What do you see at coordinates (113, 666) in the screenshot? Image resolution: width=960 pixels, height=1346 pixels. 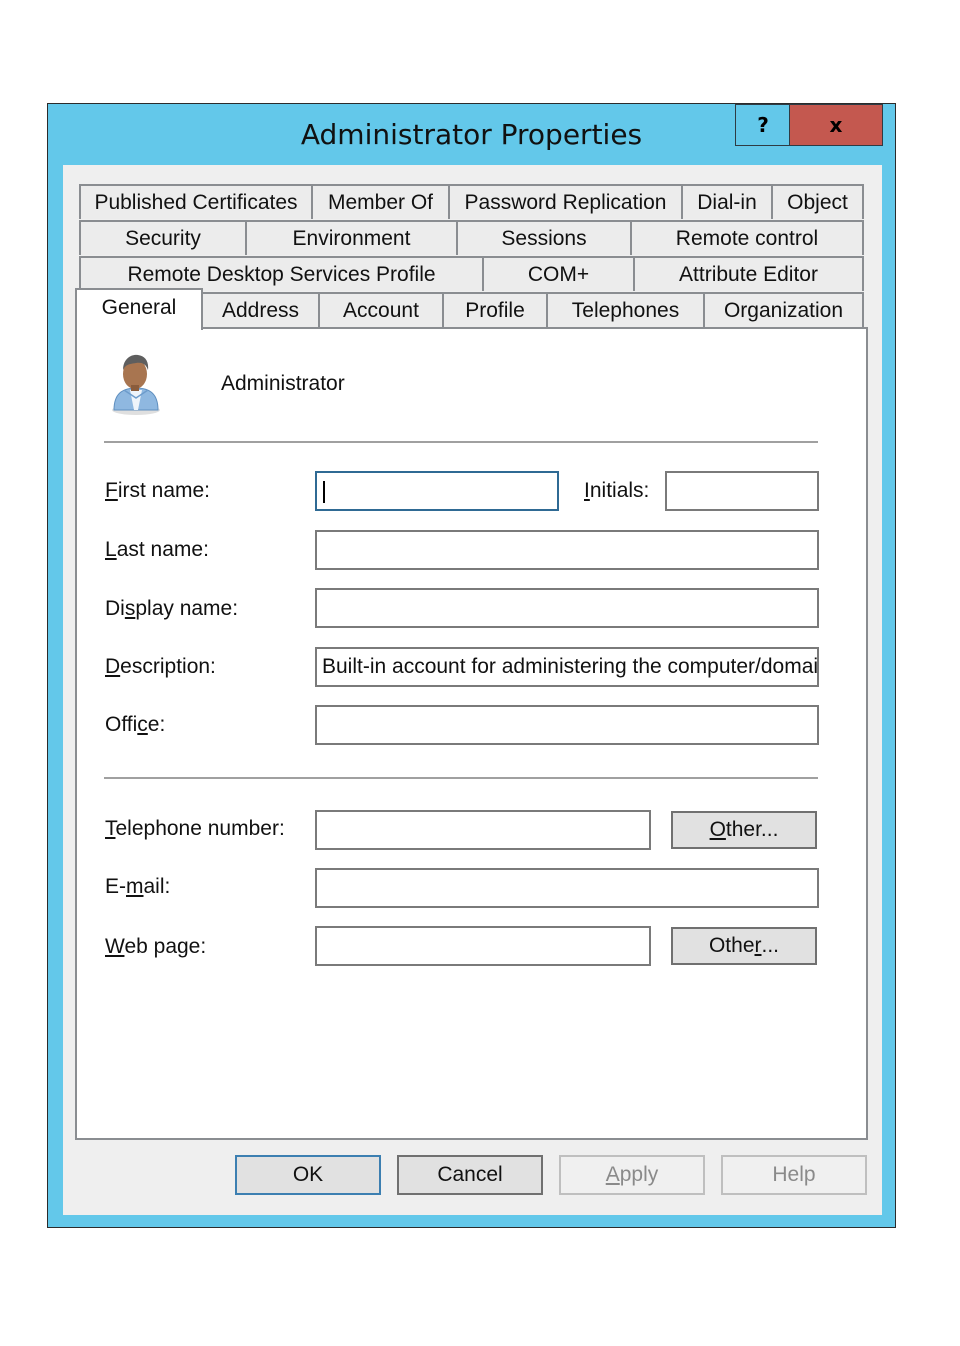 I see `accelerator-key: D` at bounding box center [113, 666].